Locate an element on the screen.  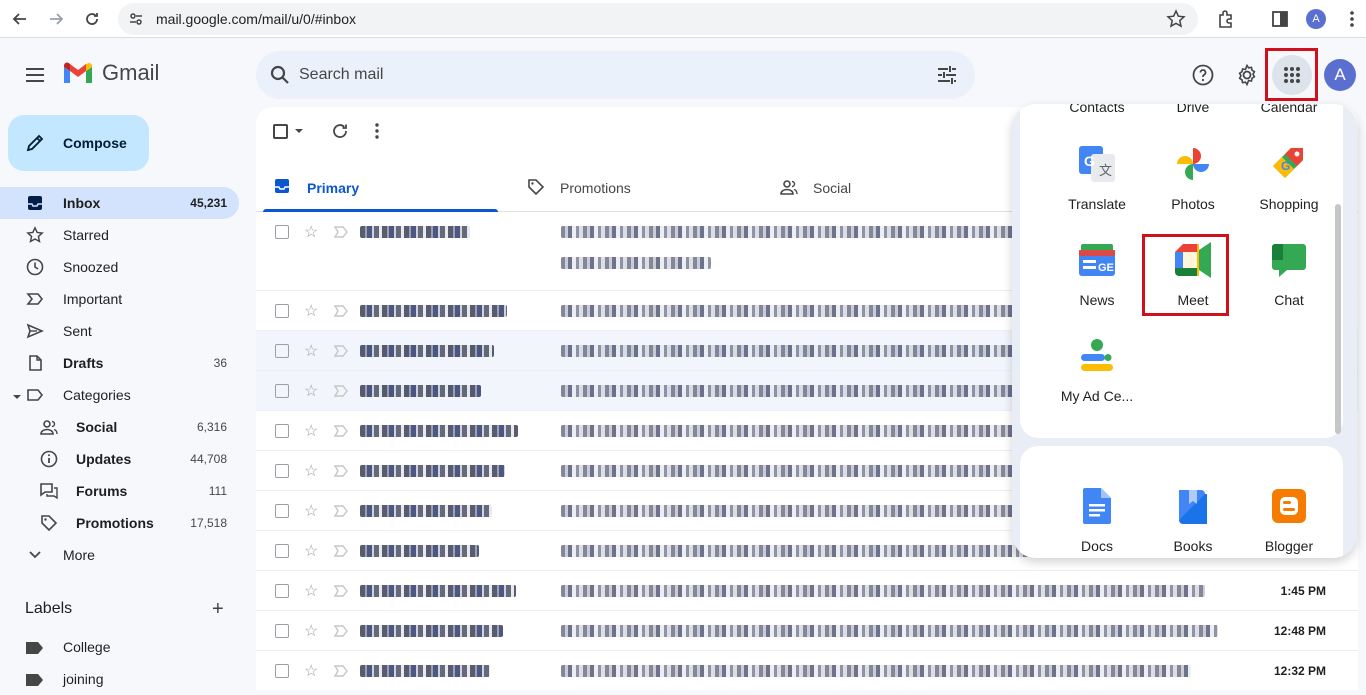
unread-count: 45,231 is located at coordinates (208, 203).